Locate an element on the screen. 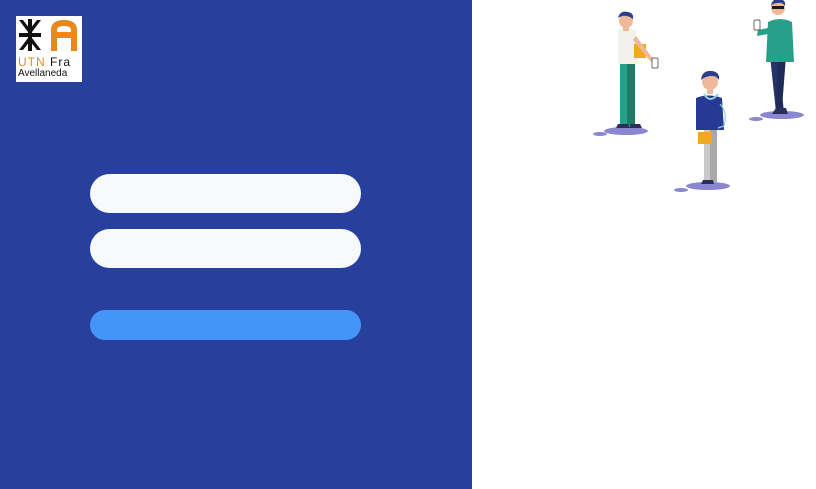 The image size is (816, 489). person-standing-right is located at coordinates (776, 60).